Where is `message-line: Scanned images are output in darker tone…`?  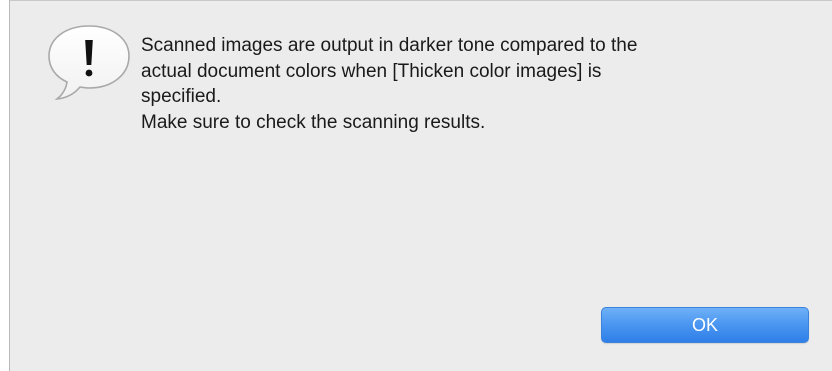 message-line: Scanned images are output in darker tone… is located at coordinates (389, 45).